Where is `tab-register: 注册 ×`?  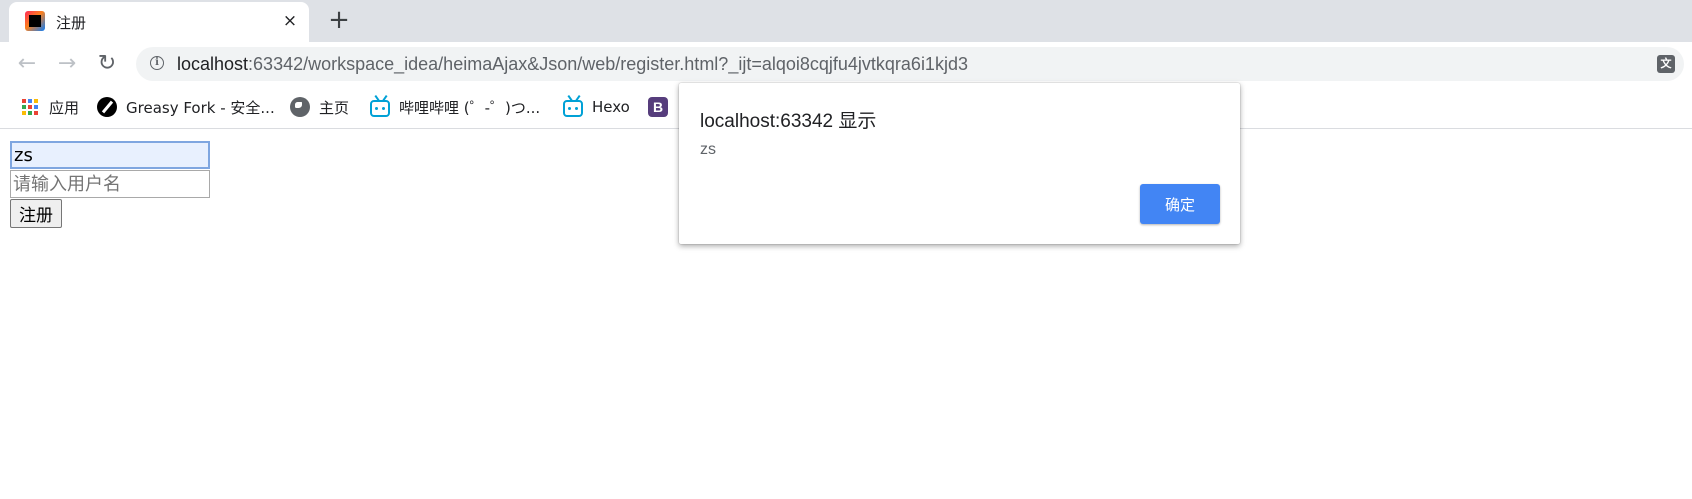 tab-register: 注册 × is located at coordinates (159, 22).